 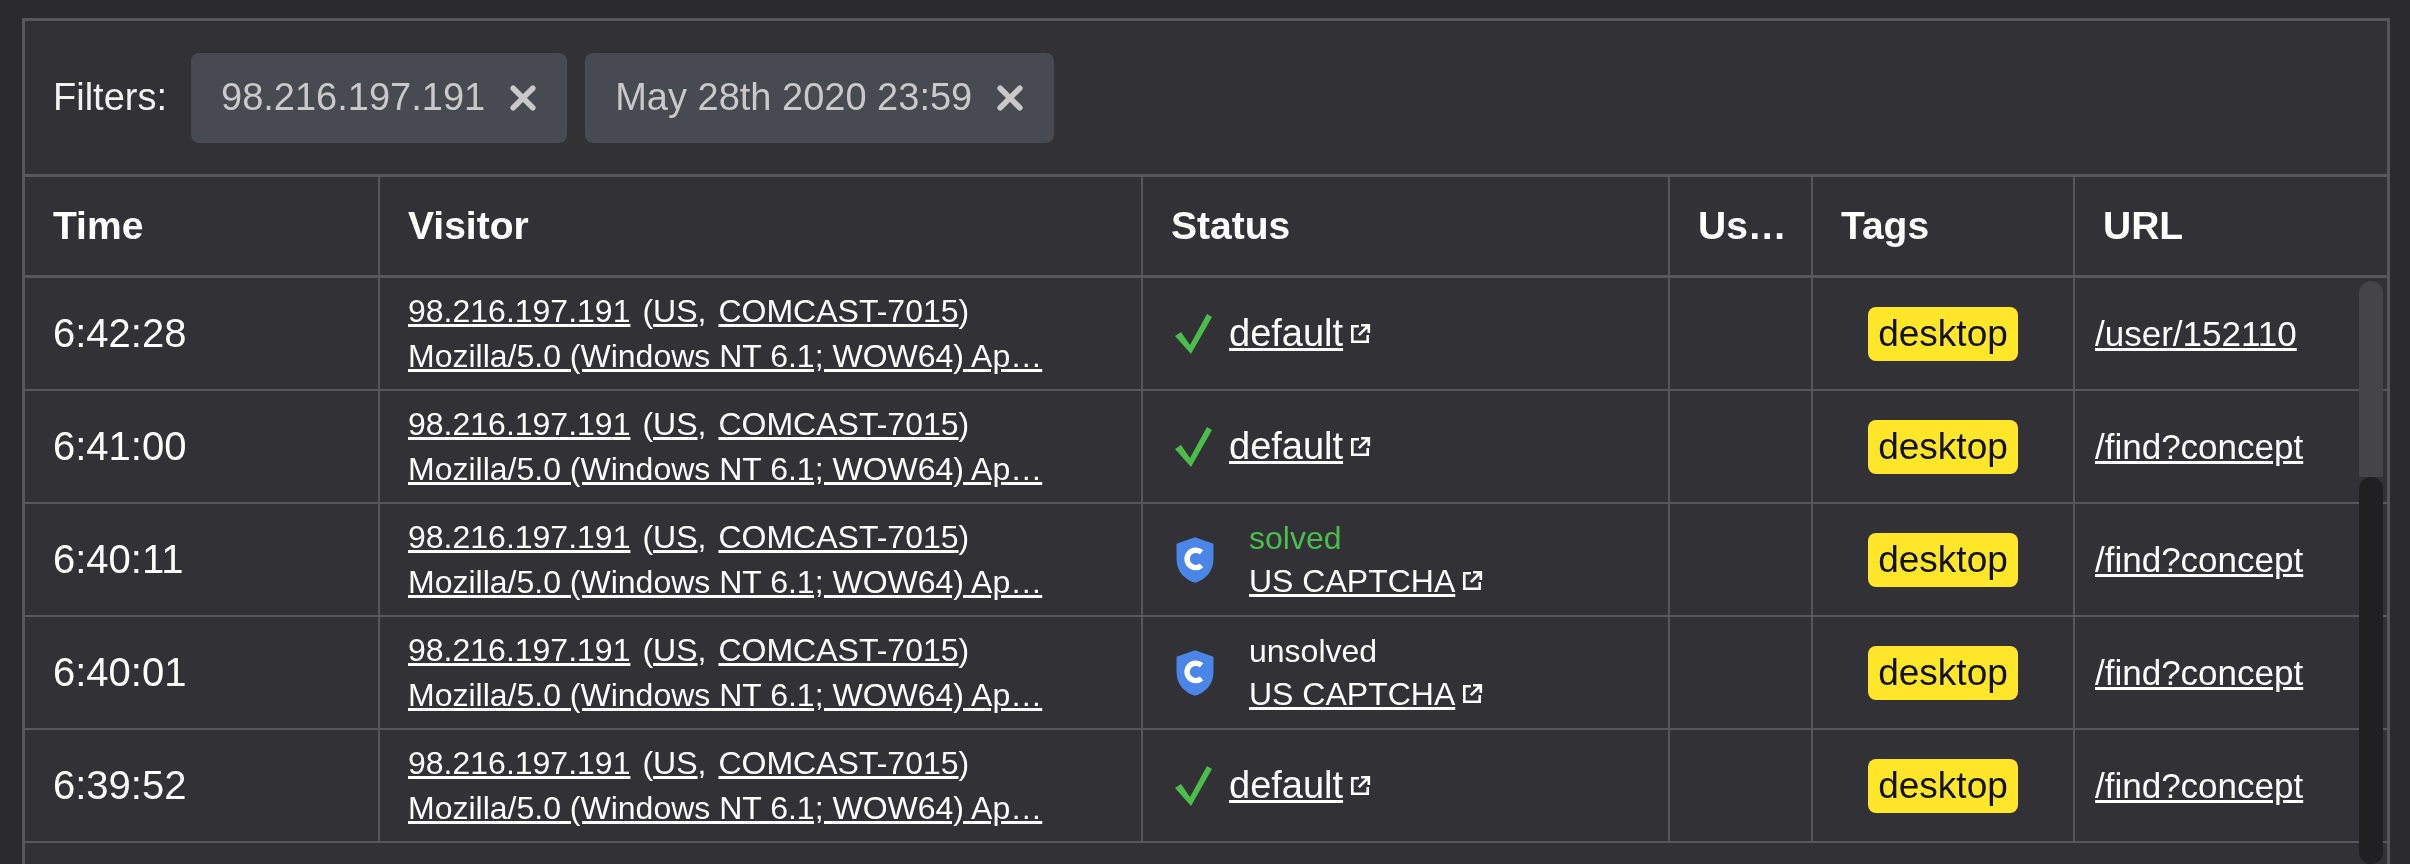 What do you see at coordinates (118, 559) in the screenshot?
I see `time-cell: 6:40:11` at bounding box center [118, 559].